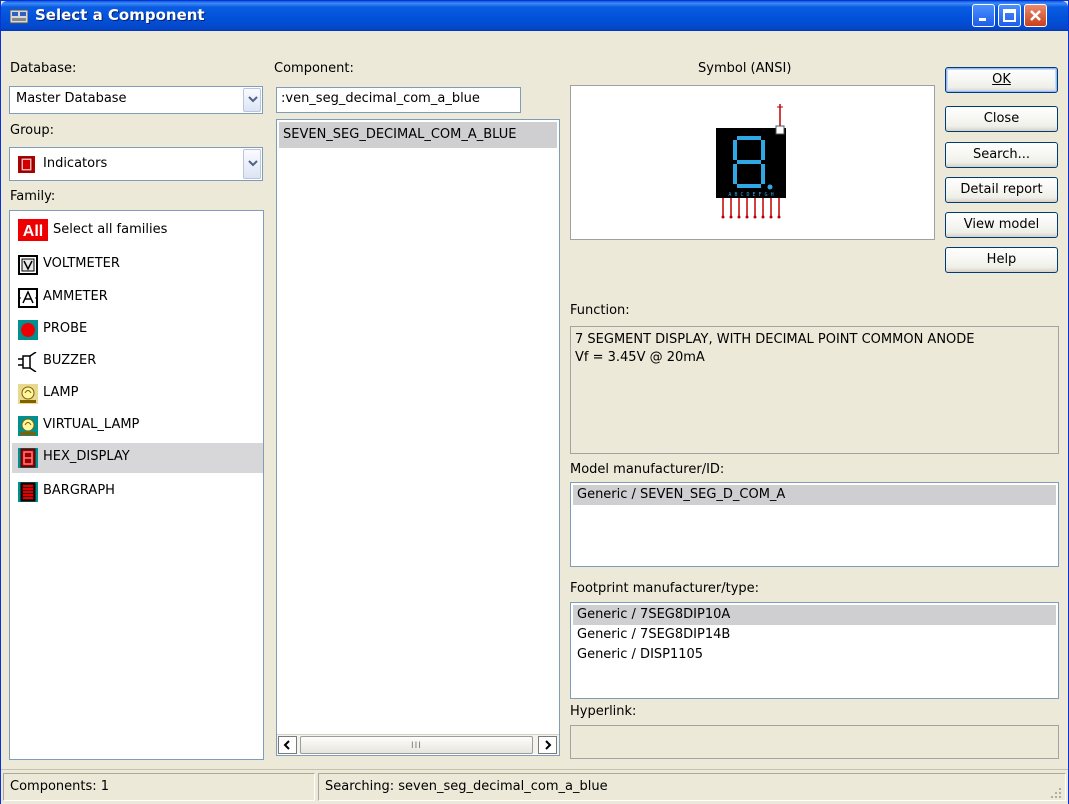 The image size is (1069, 804). What do you see at coordinates (136, 265) in the screenshot?
I see `family-item-voltmeter: VOLTMETER` at bounding box center [136, 265].